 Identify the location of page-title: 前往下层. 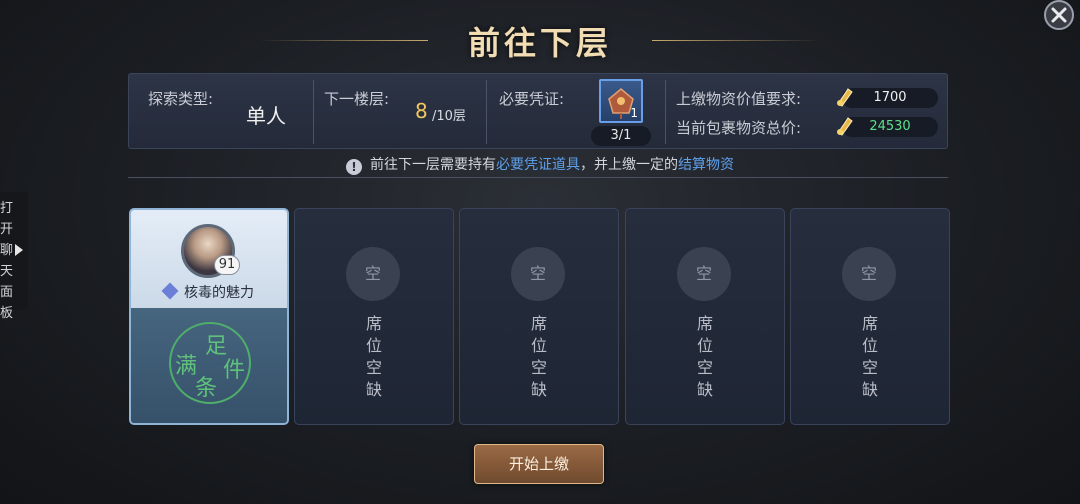
(539, 43).